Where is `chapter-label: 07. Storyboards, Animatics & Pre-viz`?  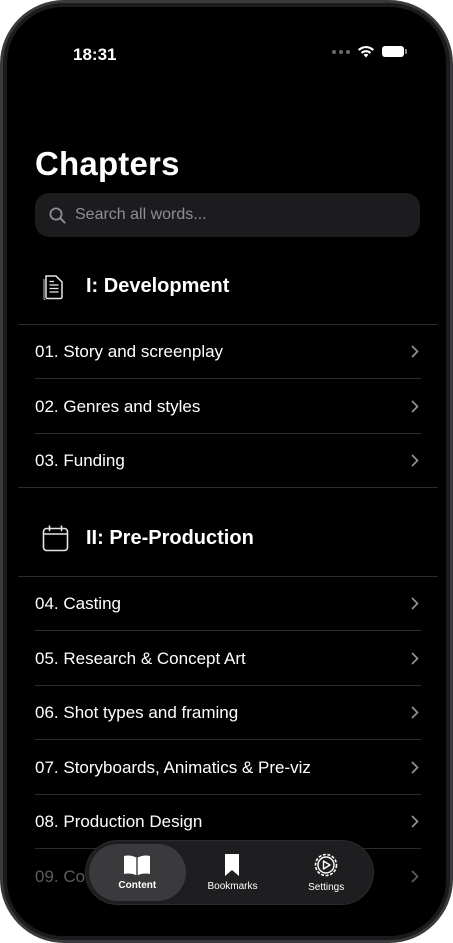
chapter-label: 07. Storyboards, Animatics & Pre-viz is located at coordinates (173, 767).